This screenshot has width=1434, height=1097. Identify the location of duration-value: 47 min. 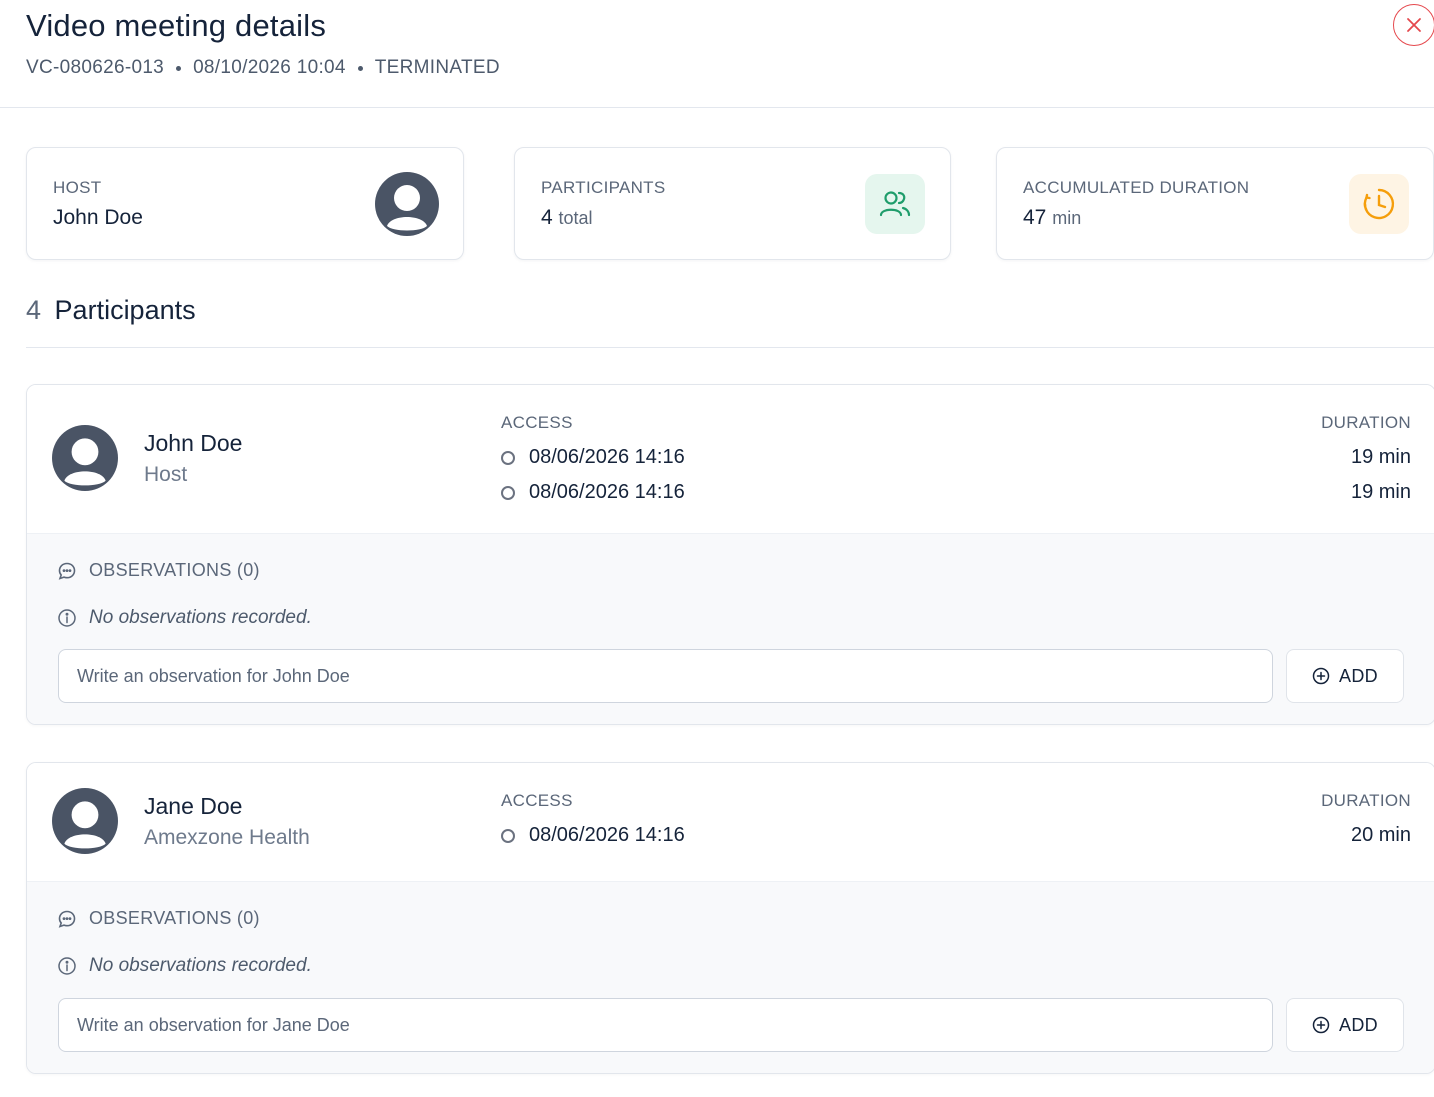
(1052, 218).